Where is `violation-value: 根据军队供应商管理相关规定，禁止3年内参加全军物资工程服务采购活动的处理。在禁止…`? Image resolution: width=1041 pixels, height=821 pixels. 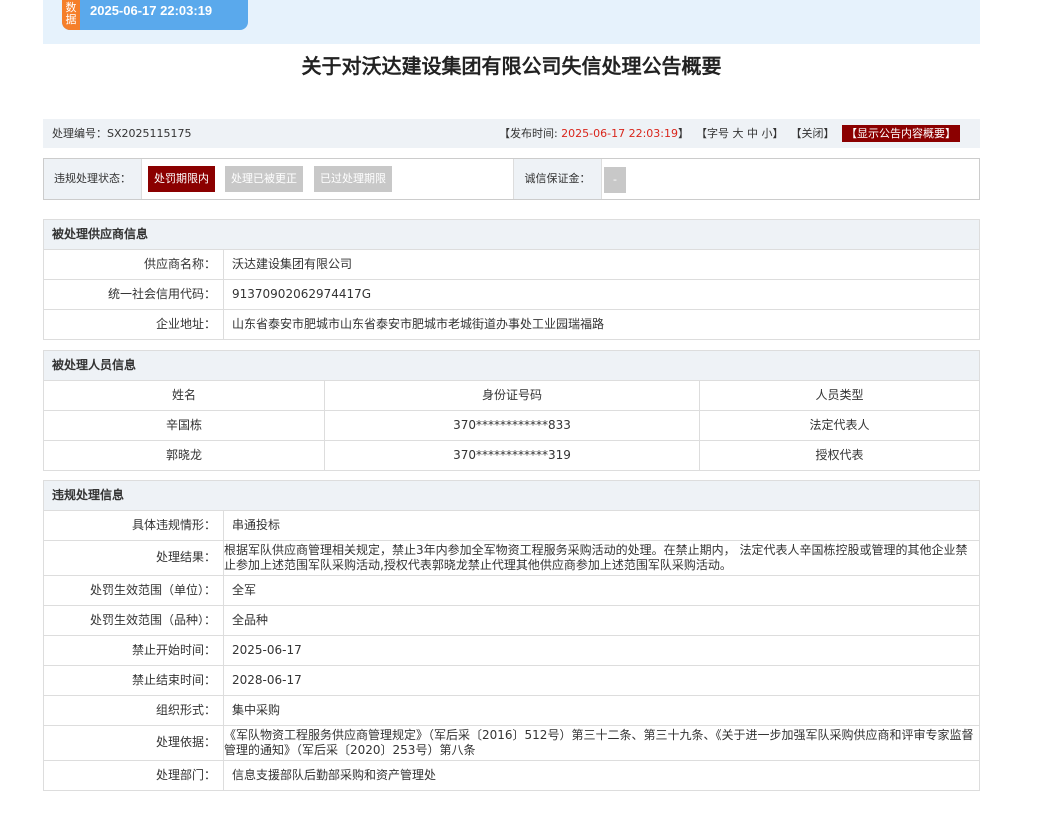
violation-value: 根据军队供应商管理相关规定，禁止3年内参加全军物资工程服务采购活动的处理。在禁止… is located at coordinates (596, 557).